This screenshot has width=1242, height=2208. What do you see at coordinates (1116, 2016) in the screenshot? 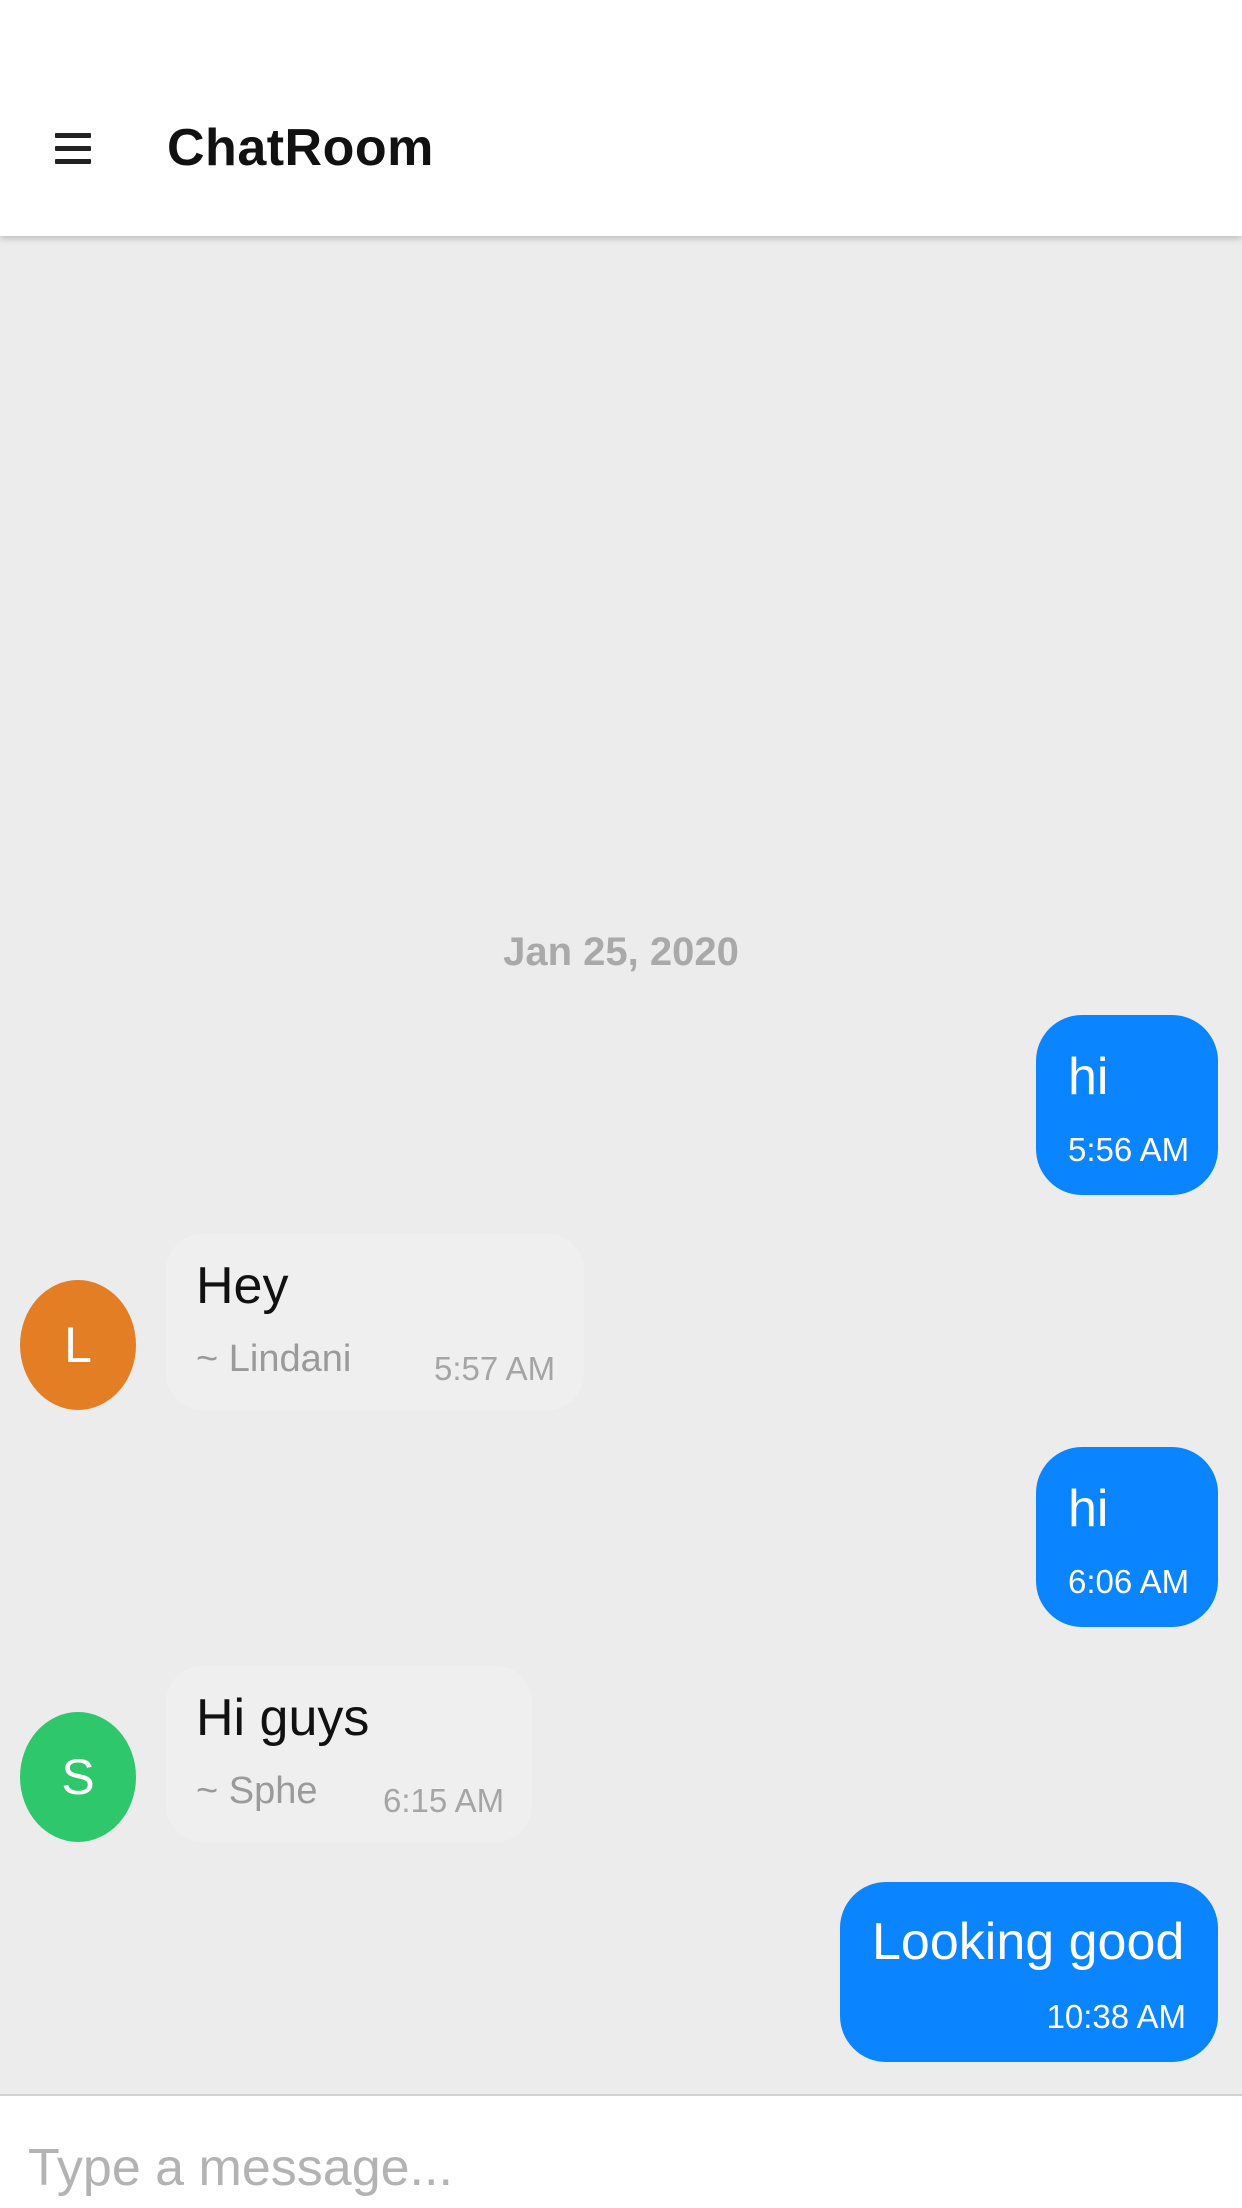
I see `message-time: 10:38 AM` at bounding box center [1116, 2016].